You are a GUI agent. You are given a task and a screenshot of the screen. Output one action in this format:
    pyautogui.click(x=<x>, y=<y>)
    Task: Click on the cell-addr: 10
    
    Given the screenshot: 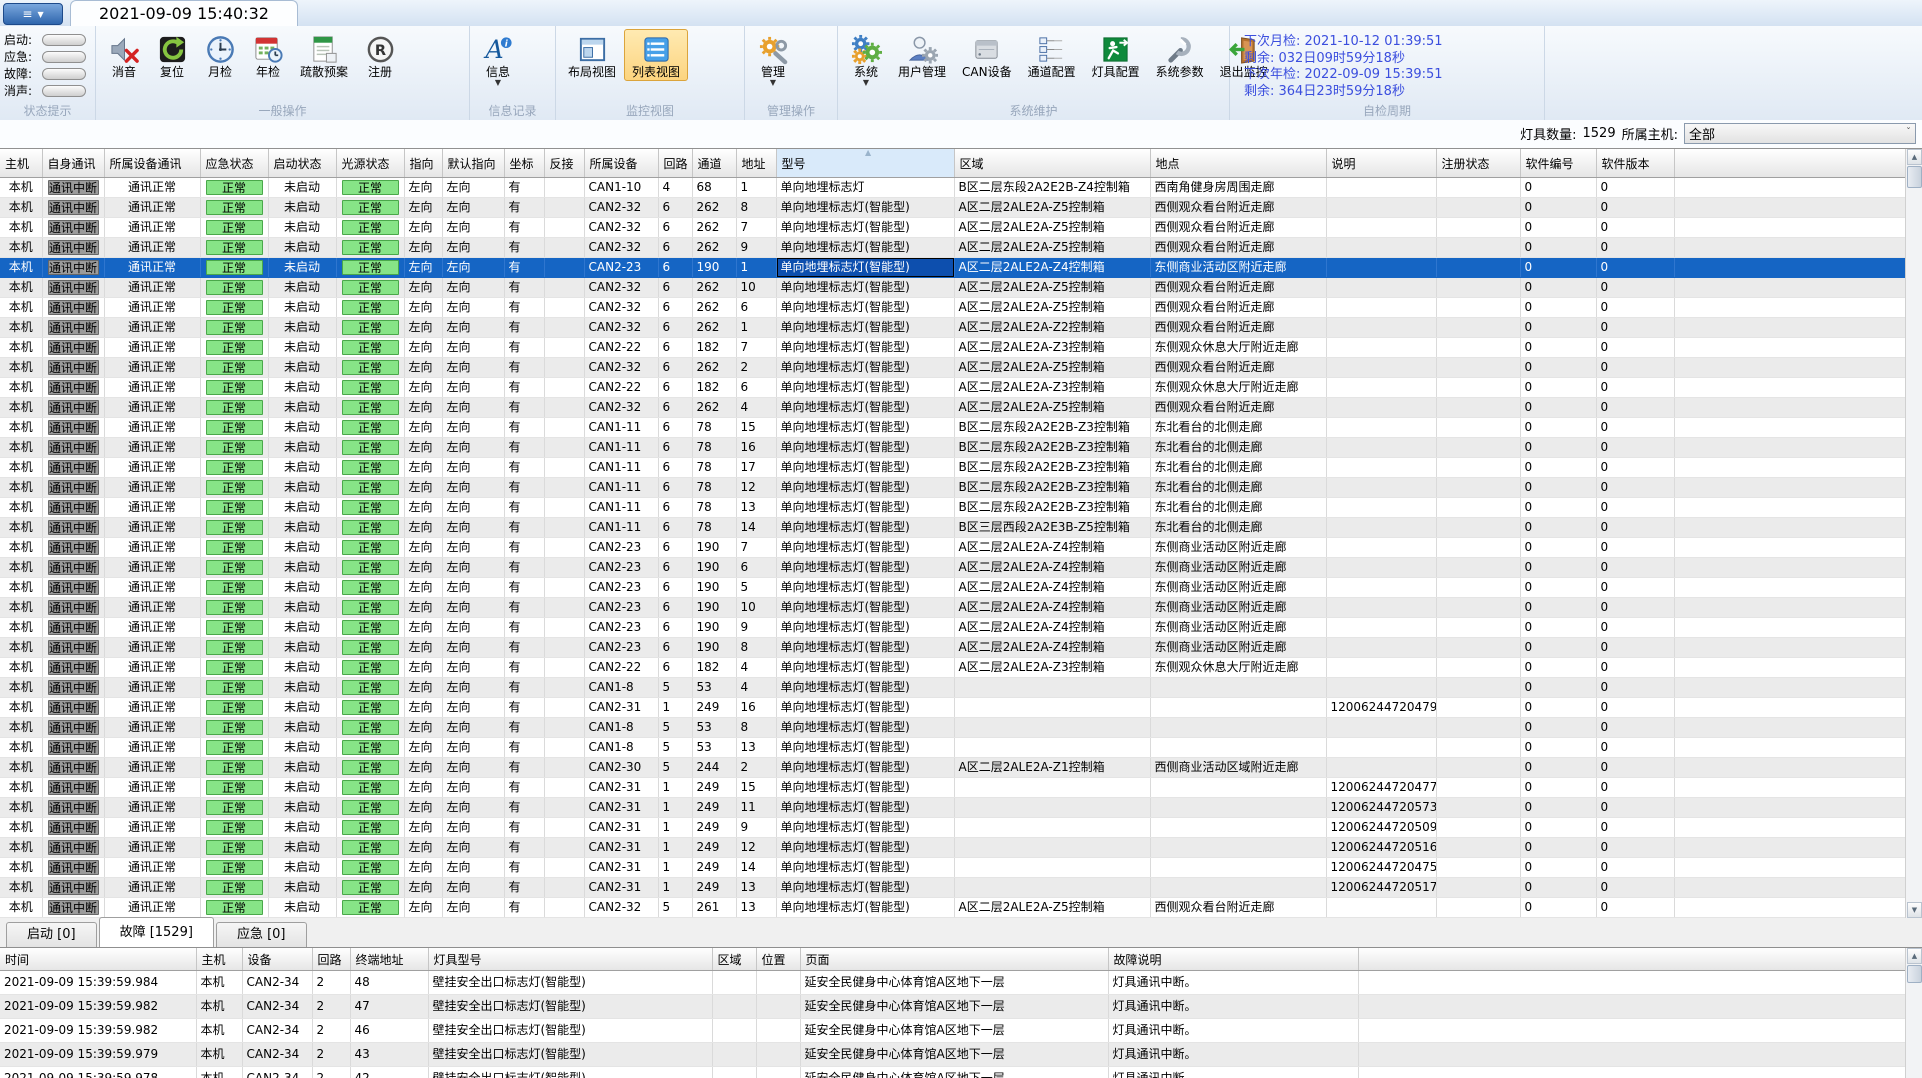 What is the action you would take?
    pyautogui.click(x=756, y=287)
    